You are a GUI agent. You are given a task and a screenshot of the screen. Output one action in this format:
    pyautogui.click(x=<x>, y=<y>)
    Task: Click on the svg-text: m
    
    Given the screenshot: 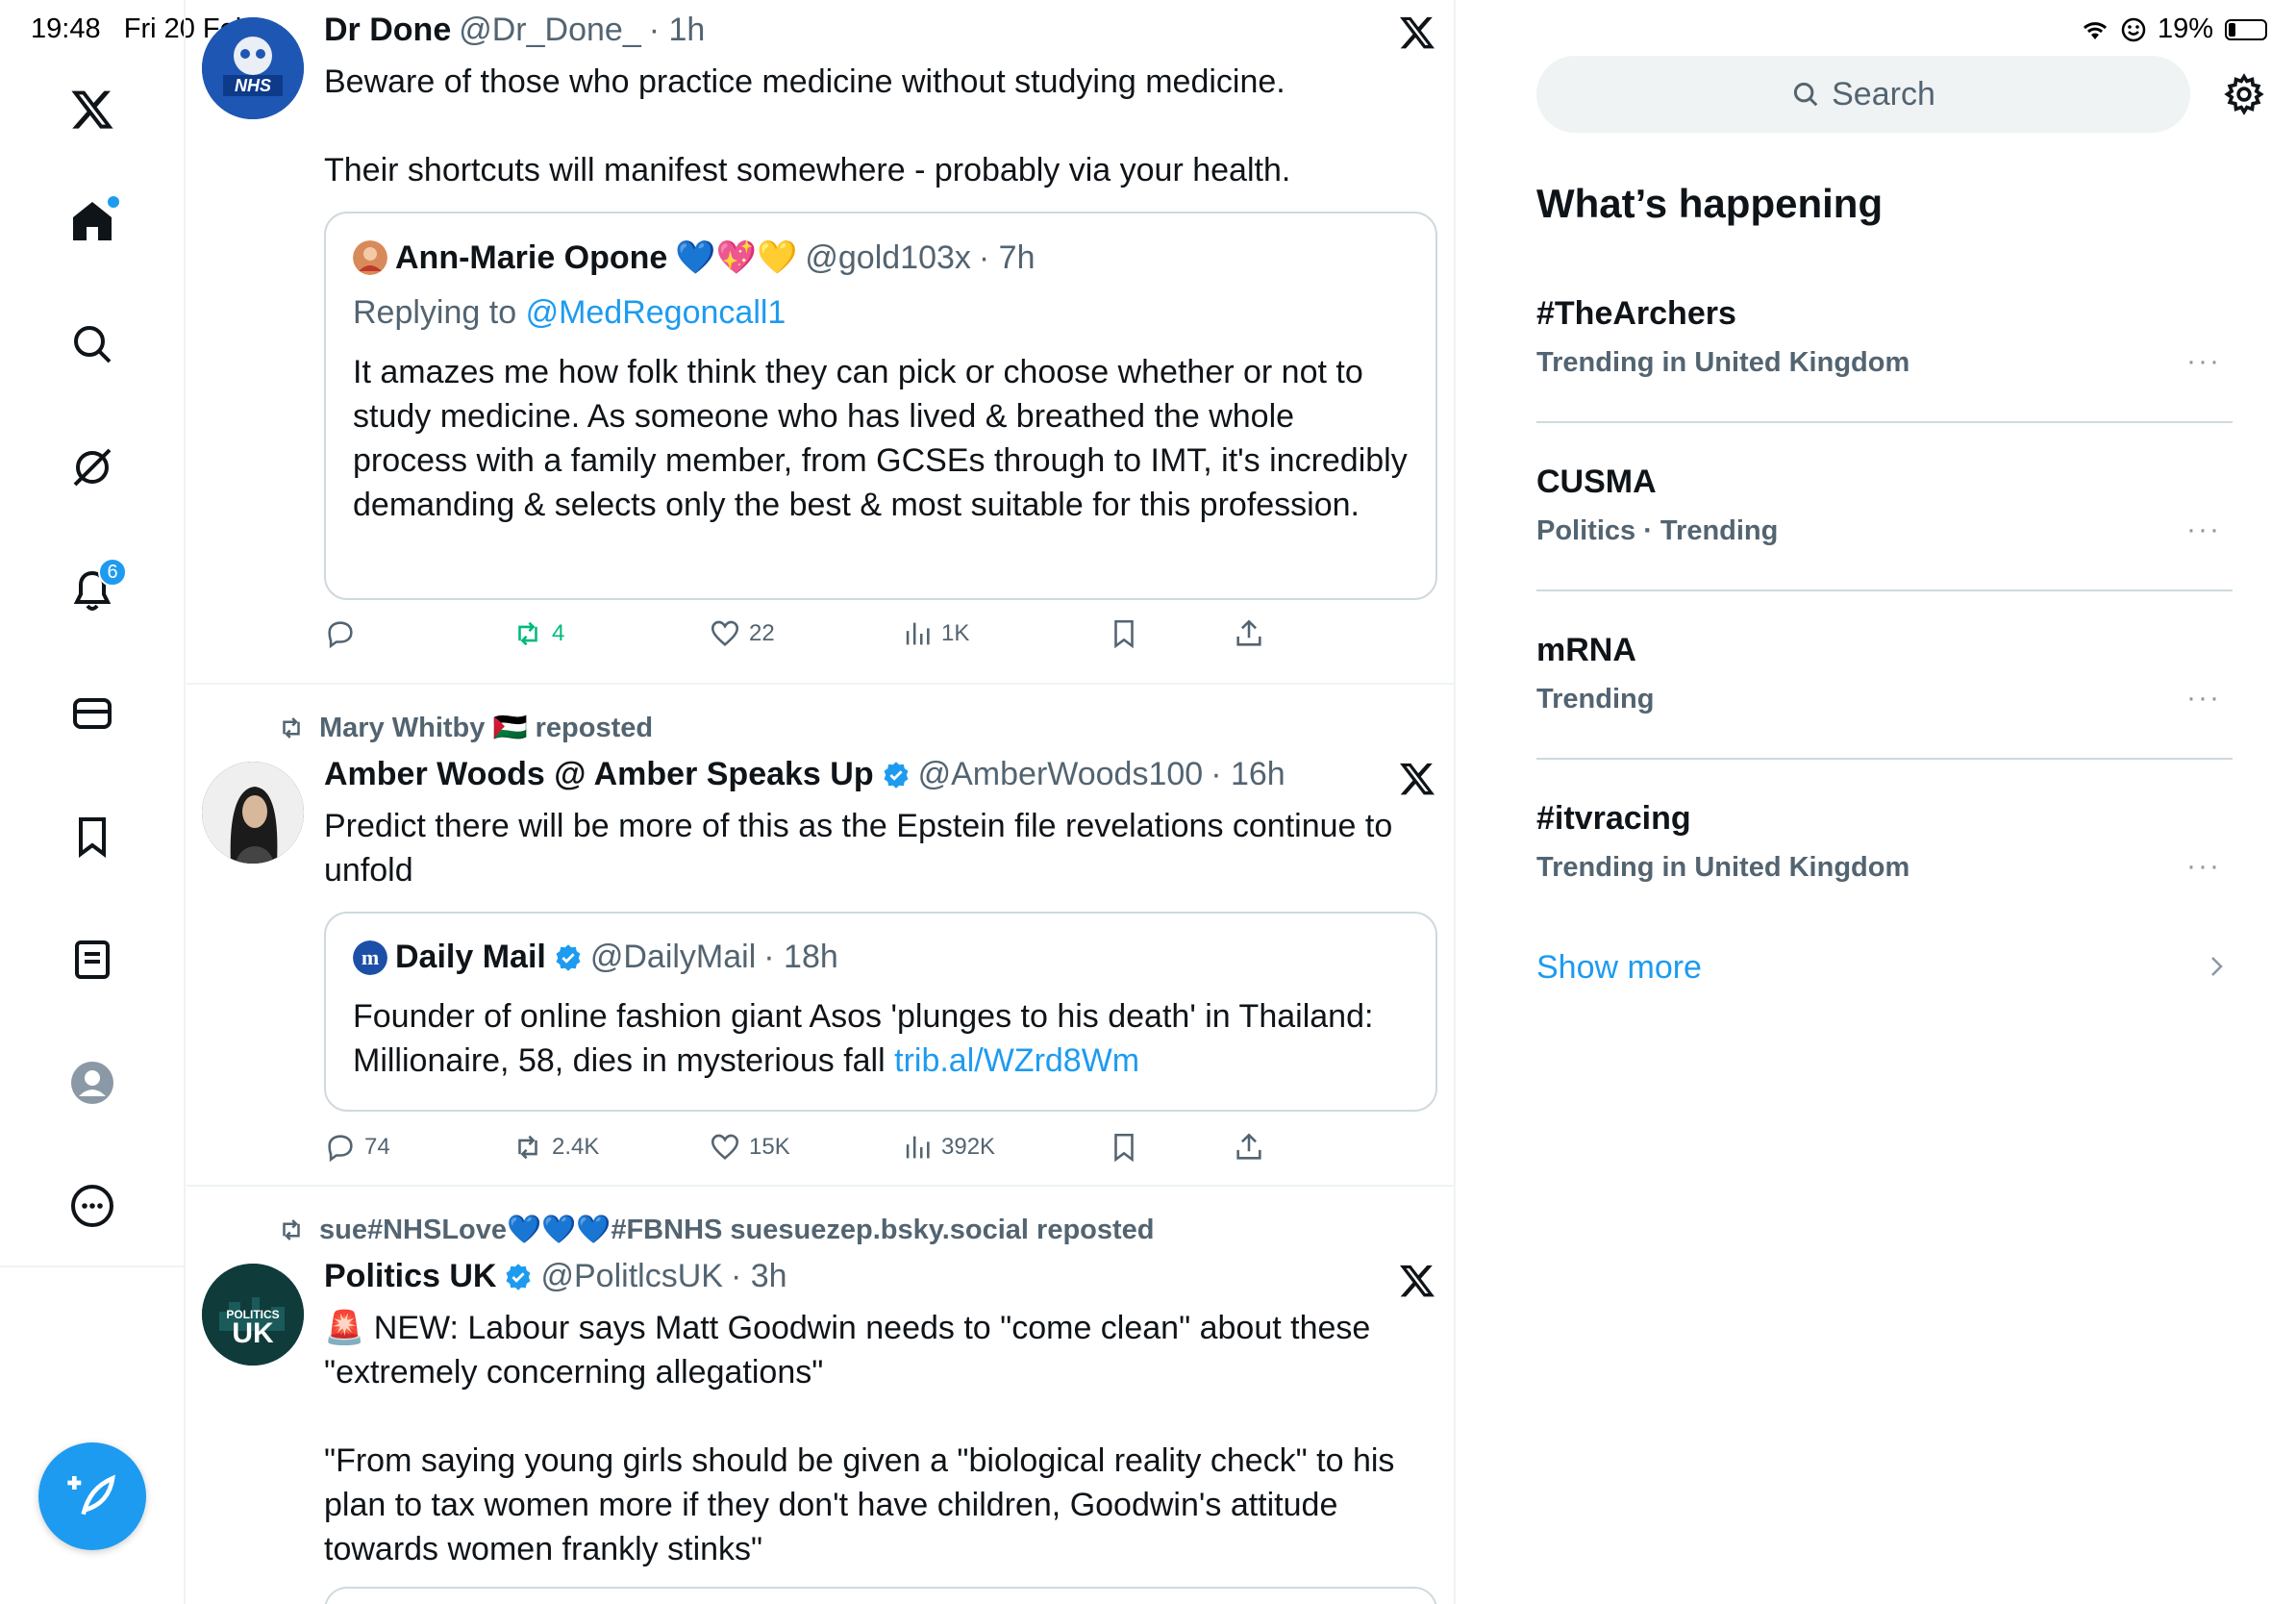 What is the action you would take?
    pyautogui.click(x=370, y=957)
    